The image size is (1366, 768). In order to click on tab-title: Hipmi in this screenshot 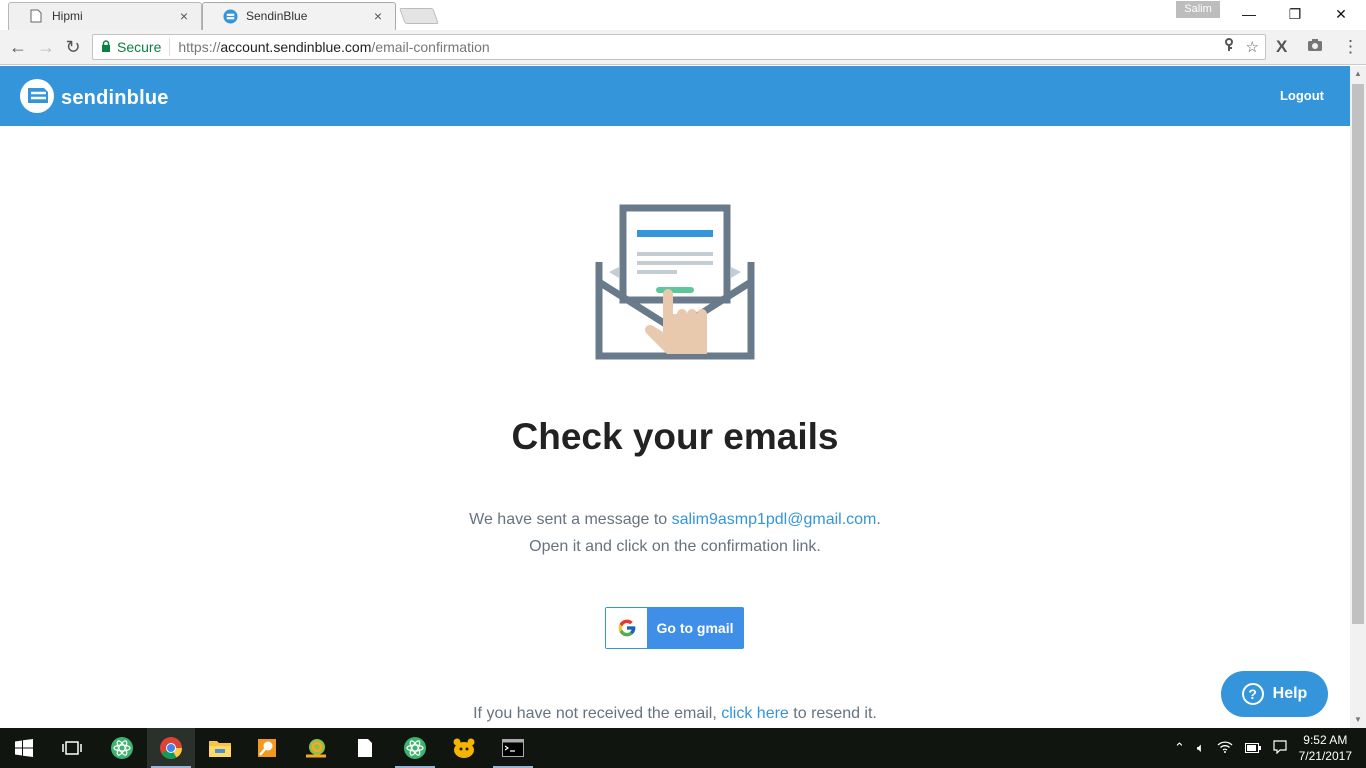, I will do `click(67, 16)`.